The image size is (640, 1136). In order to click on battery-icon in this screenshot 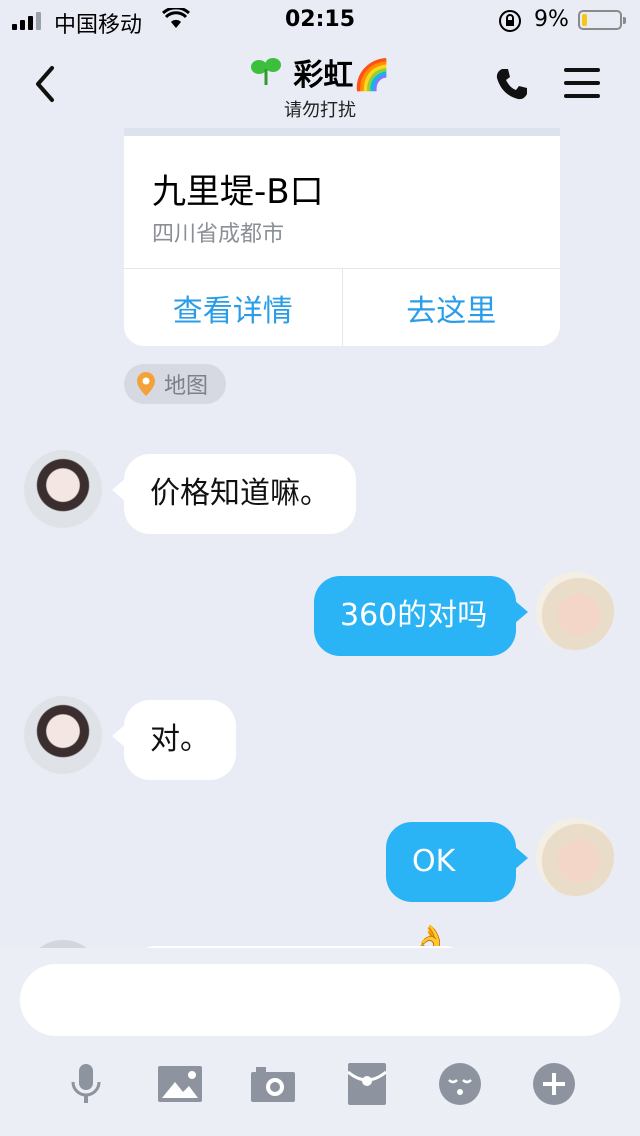, I will do `click(602, 20)`.